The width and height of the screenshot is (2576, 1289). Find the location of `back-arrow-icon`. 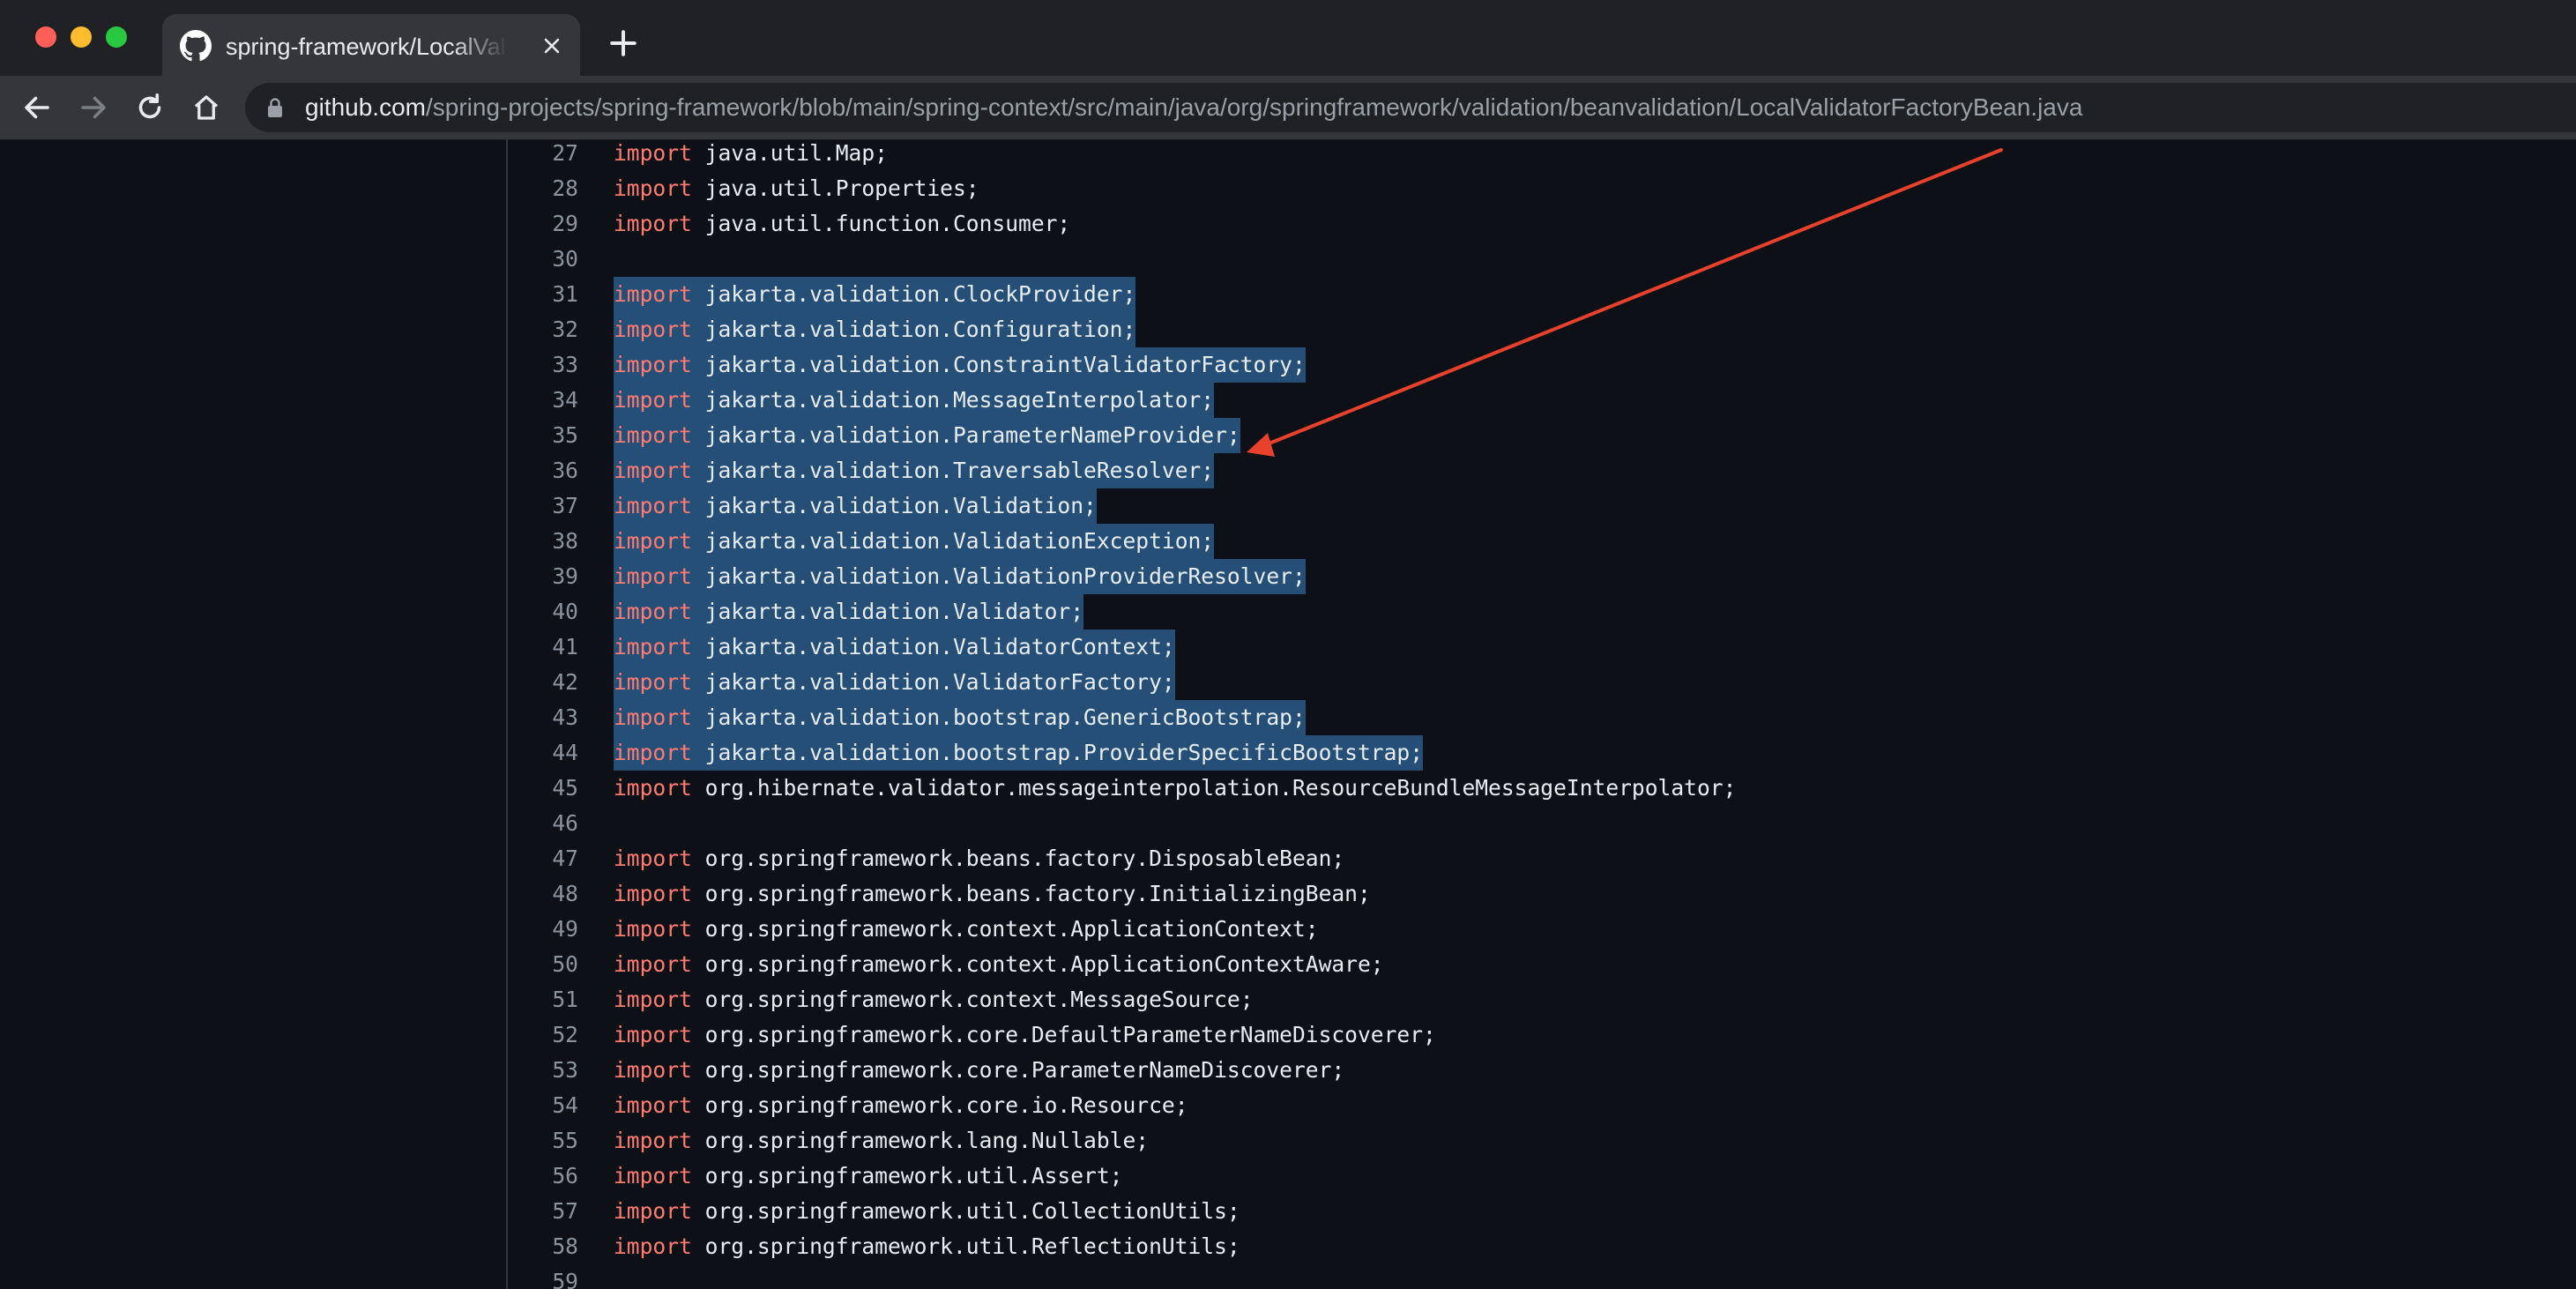

back-arrow-icon is located at coordinates (37, 107).